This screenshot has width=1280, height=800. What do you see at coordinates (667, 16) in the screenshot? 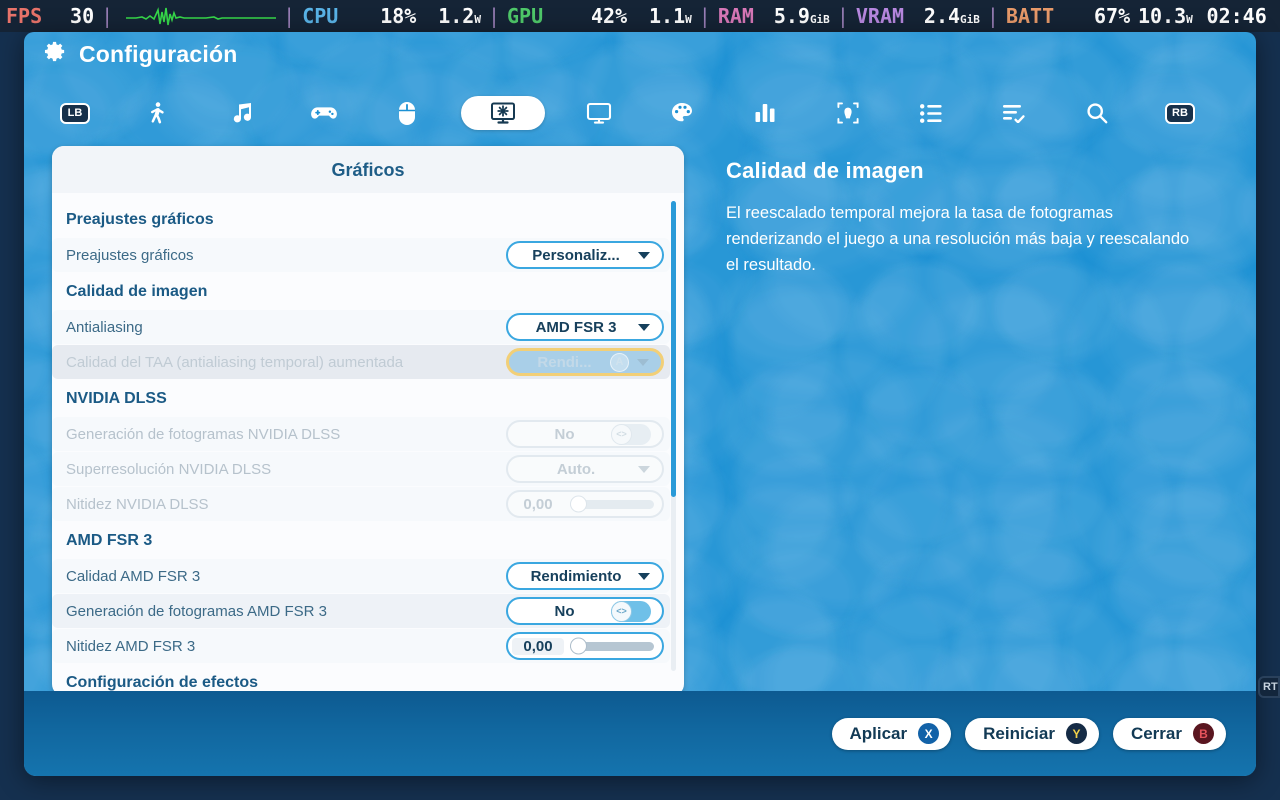
I see `hud-gpu-power: 1.1` at bounding box center [667, 16].